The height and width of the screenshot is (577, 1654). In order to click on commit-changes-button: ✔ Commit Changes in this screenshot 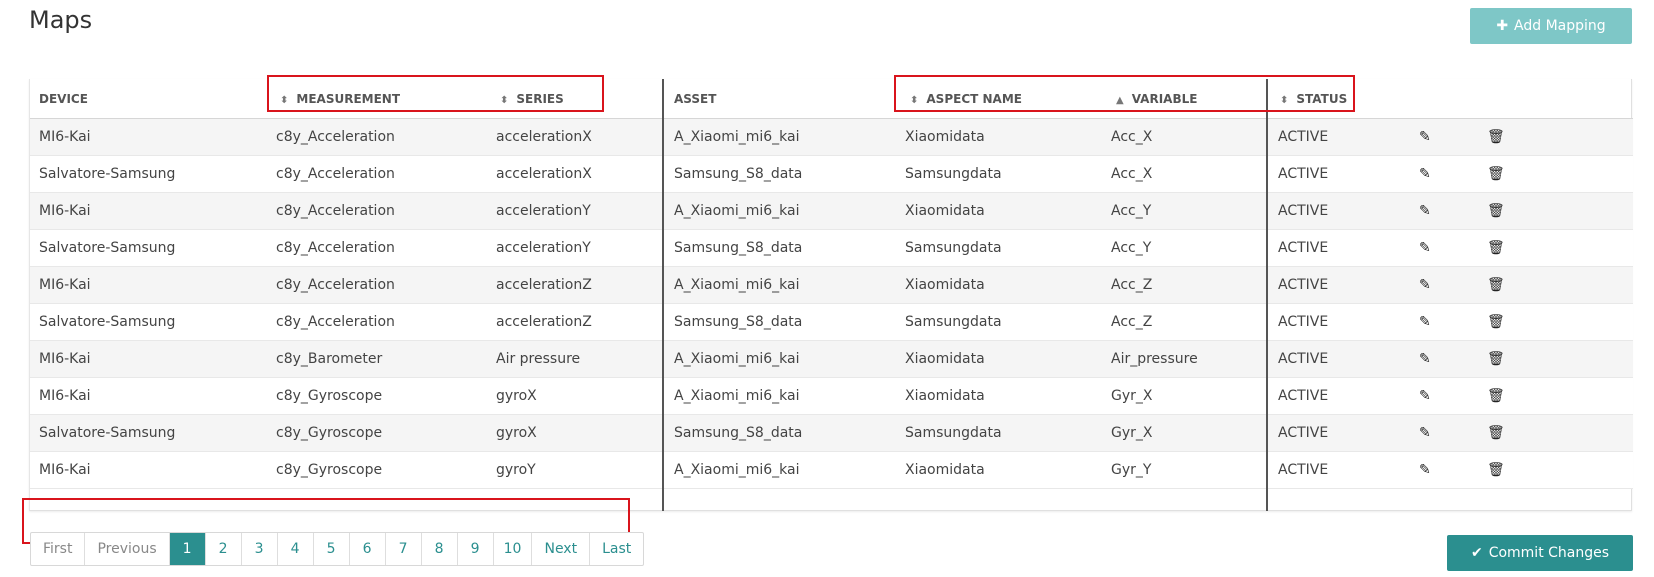, I will do `click(1540, 553)`.